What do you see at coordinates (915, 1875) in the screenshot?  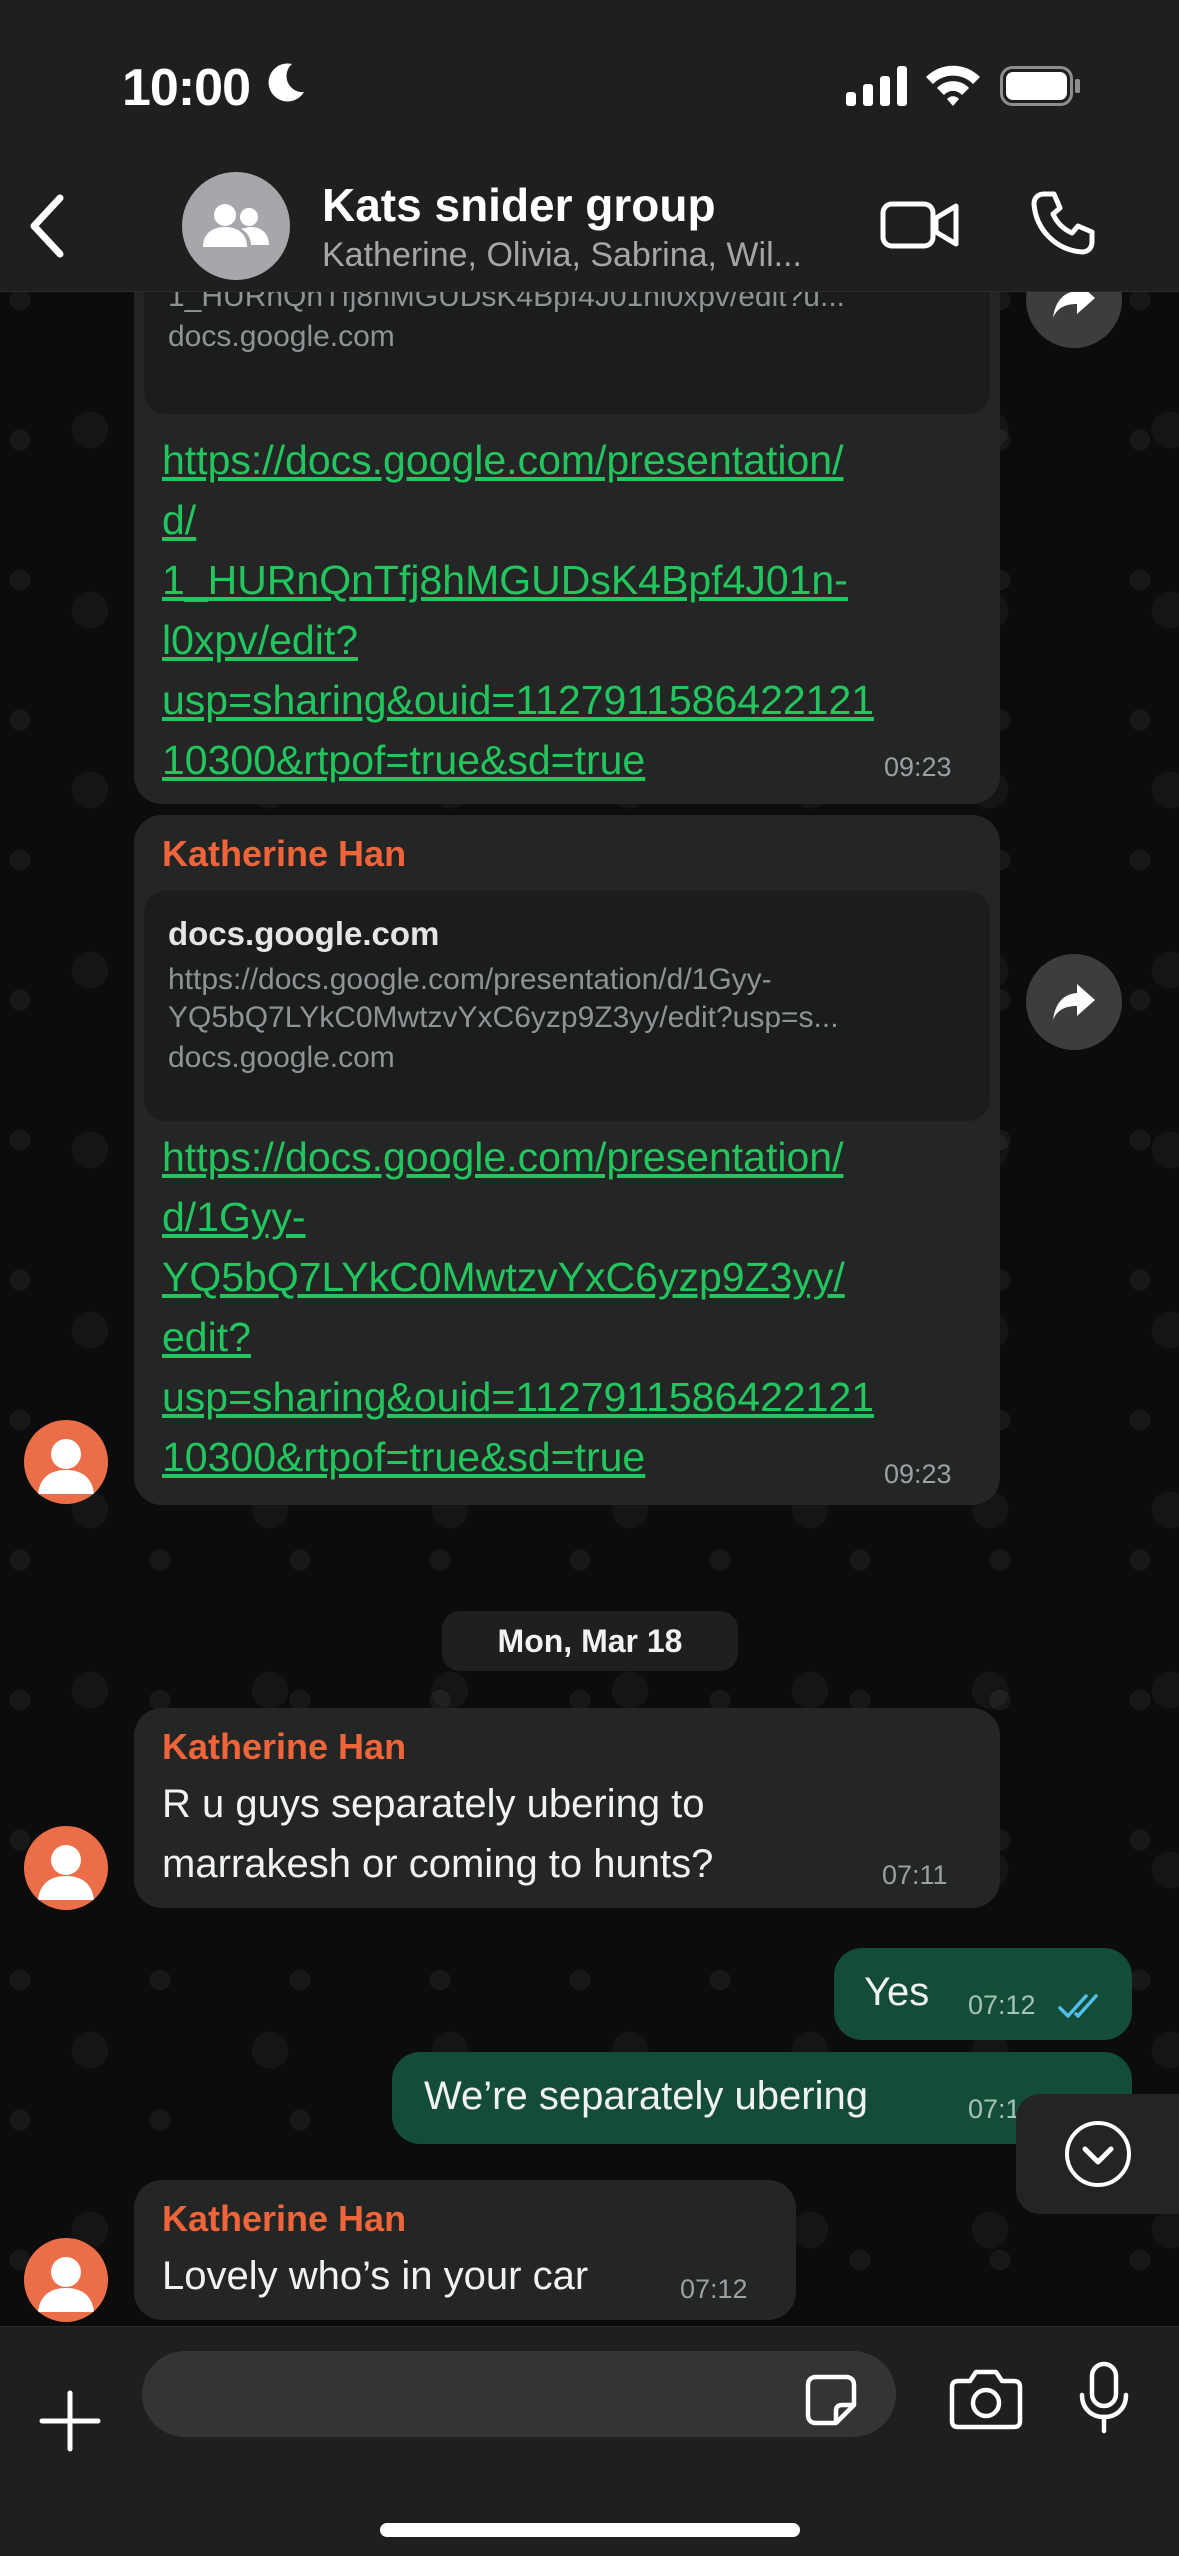 I see `message-time: 07:11` at bounding box center [915, 1875].